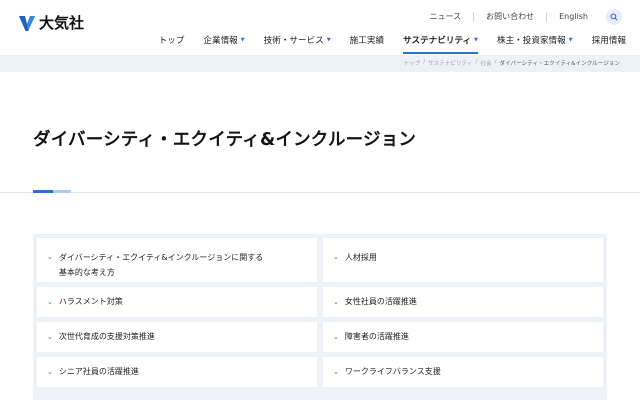 This screenshot has width=640, height=400. I want to click on logo-text: 大気社, so click(62, 23).